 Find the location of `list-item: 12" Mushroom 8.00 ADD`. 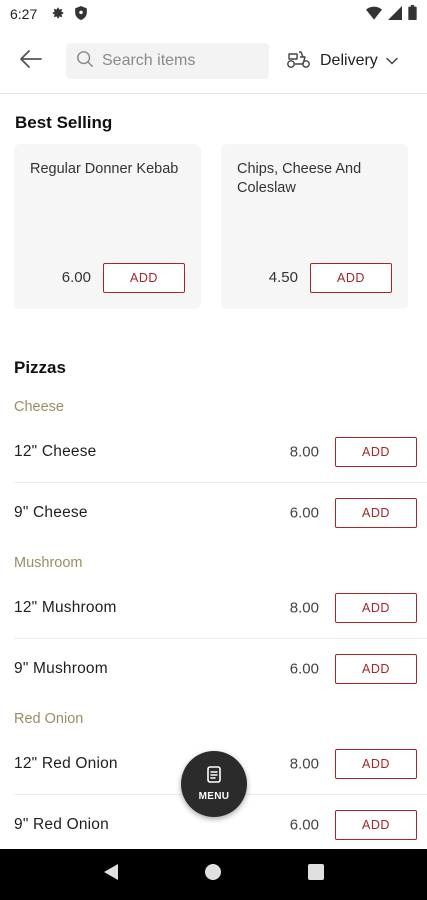

list-item: 12" Mushroom 8.00 ADD is located at coordinates (215, 608).